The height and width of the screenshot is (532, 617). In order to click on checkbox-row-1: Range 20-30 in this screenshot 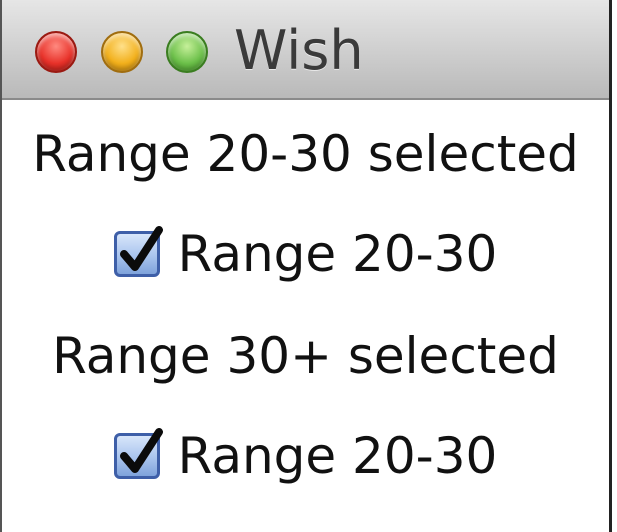, I will do `click(305, 257)`.